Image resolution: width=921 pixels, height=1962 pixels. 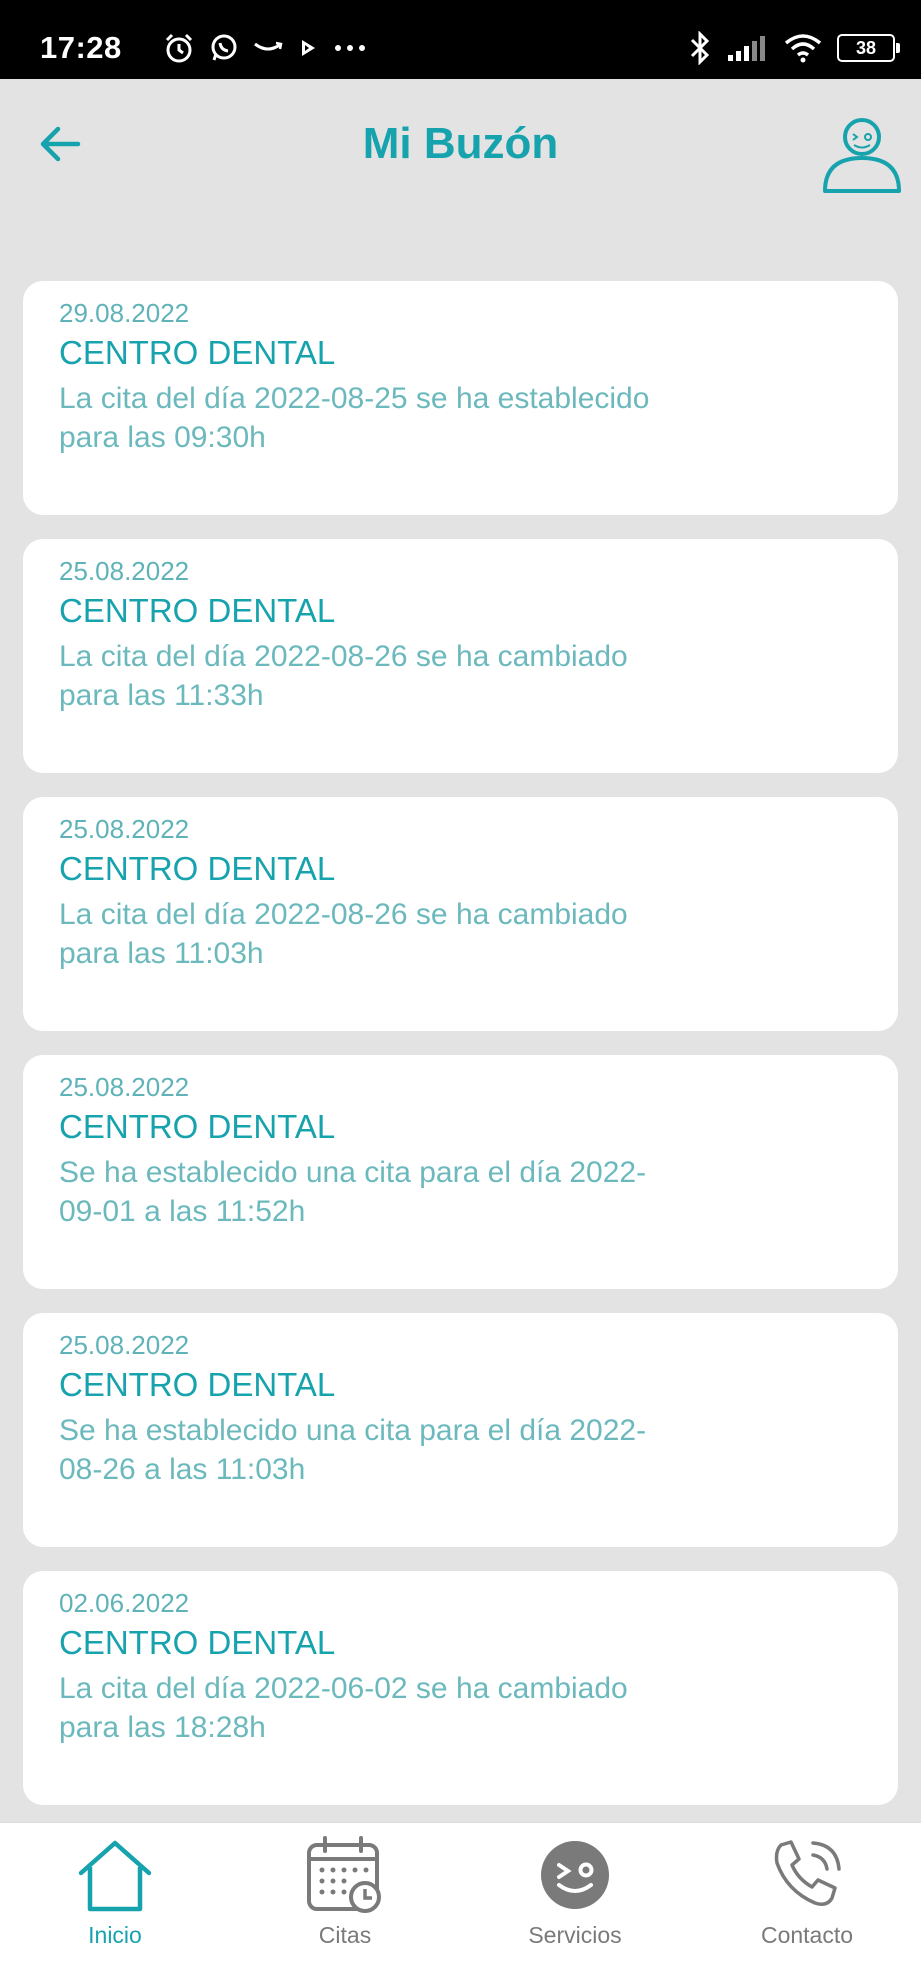 What do you see at coordinates (179, 48) in the screenshot?
I see `alarm-icon` at bounding box center [179, 48].